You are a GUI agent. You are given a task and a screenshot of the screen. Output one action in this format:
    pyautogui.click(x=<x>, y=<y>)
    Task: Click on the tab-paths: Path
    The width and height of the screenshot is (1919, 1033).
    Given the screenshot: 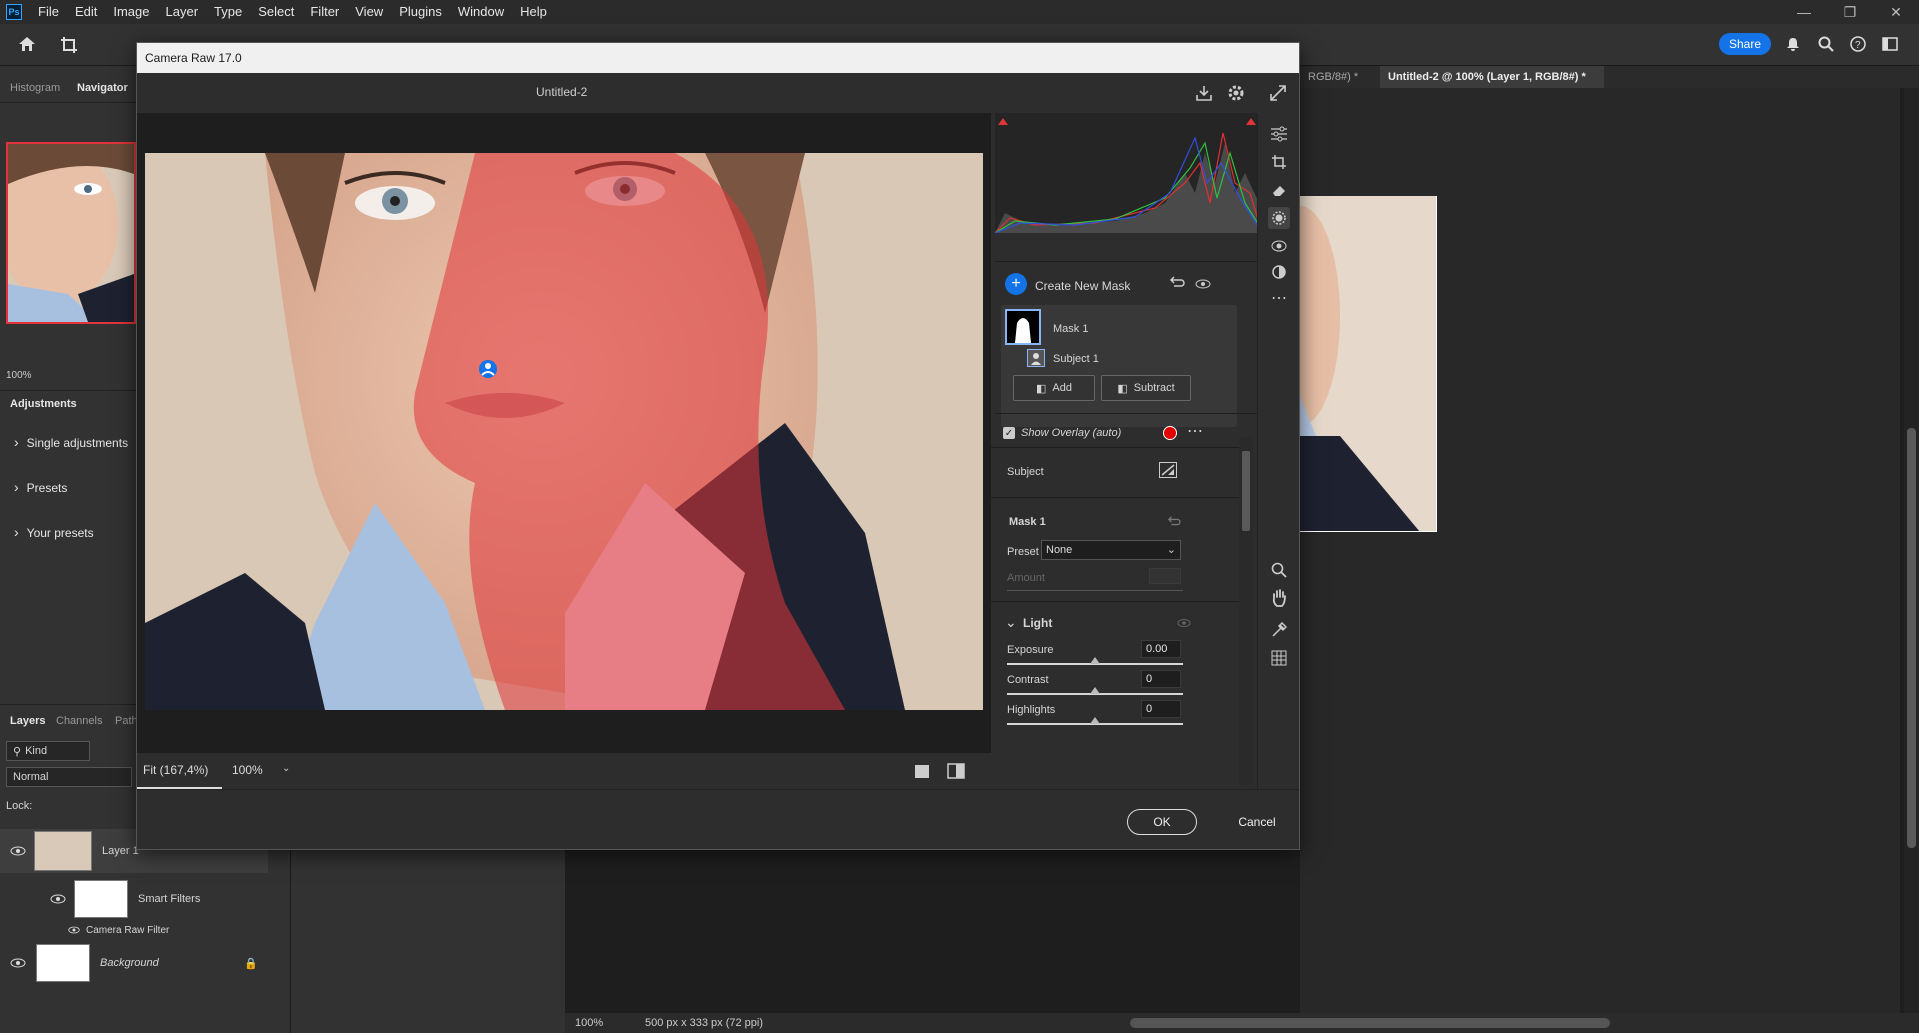 What is the action you would take?
    pyautogui.click(x=126, y=721)
    